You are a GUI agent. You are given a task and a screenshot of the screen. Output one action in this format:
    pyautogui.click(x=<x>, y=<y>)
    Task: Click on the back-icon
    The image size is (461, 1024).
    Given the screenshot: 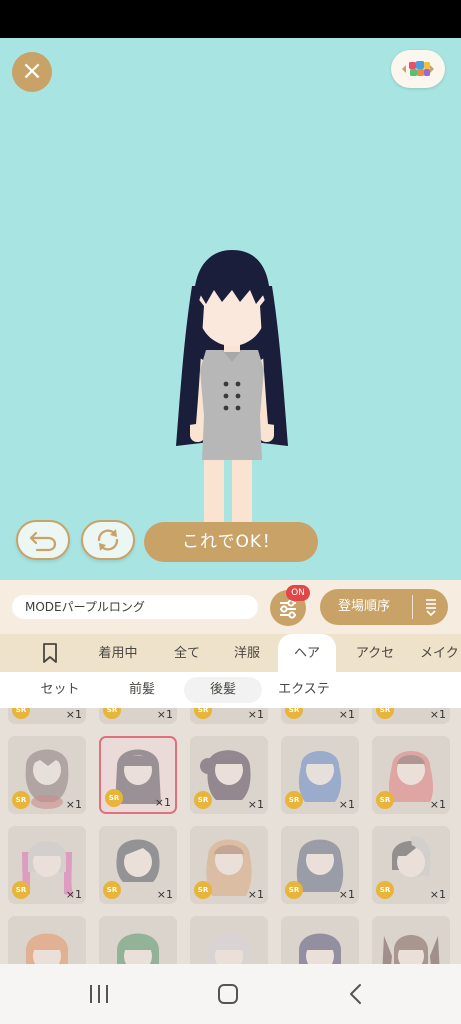 What is the action you would take?
    pyautogui.click(x=356, y=994)
    